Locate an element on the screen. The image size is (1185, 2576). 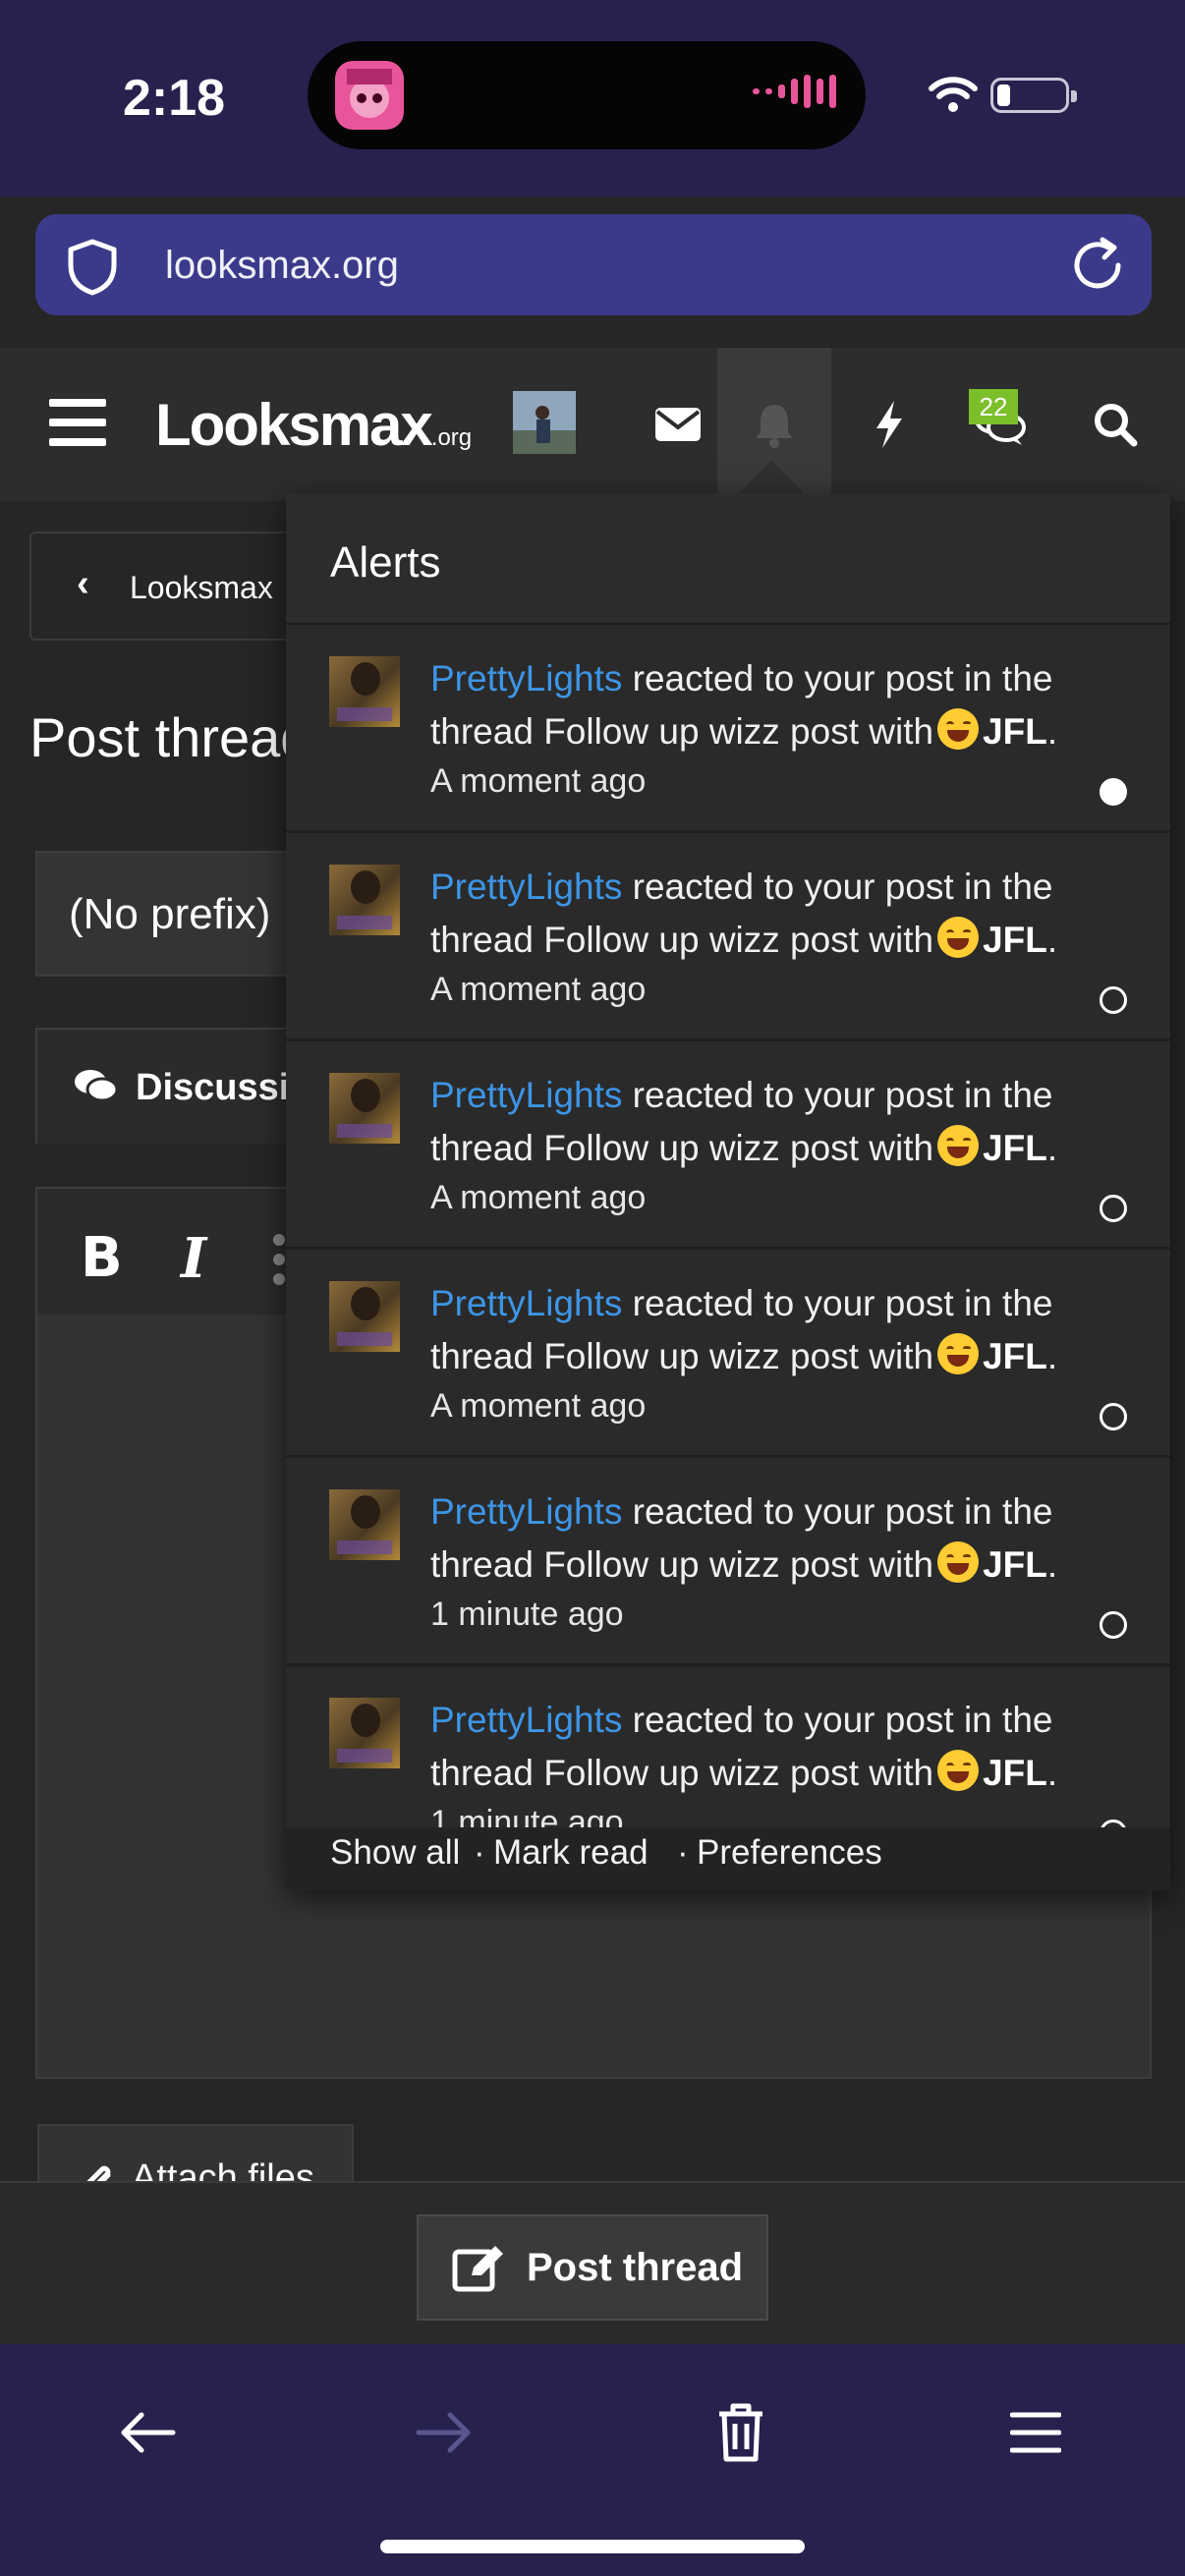
mark-read-link: Mark read is located at coordinates (571, 1853).